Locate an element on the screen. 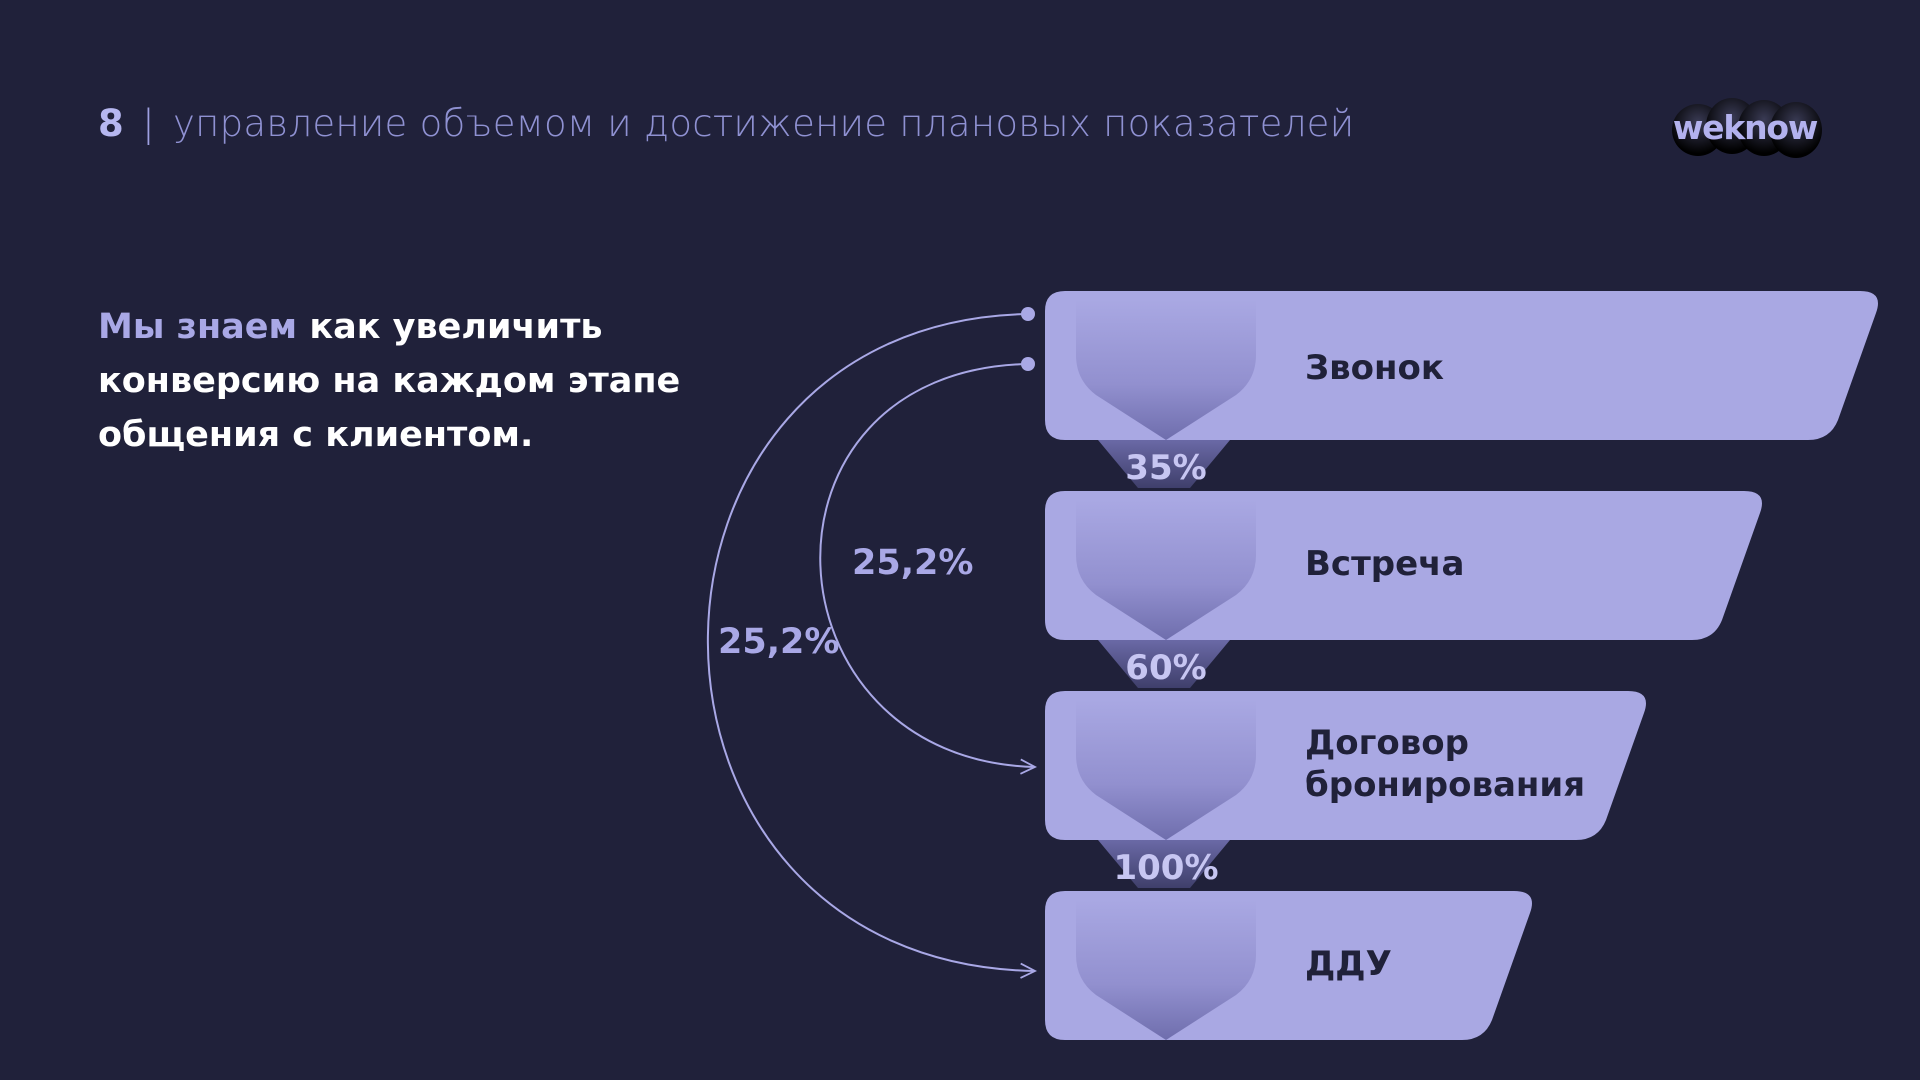  conversion-arc-inner: 25,2% is located at coordinates (927, 562).